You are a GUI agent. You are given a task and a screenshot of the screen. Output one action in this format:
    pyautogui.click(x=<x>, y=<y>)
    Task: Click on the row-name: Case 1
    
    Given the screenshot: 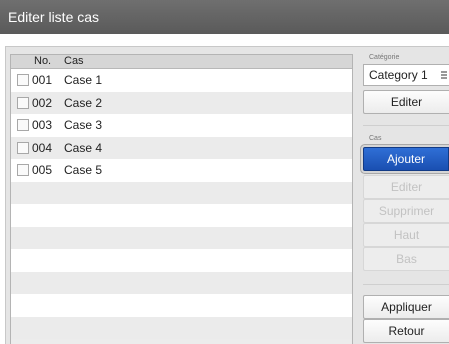 What is the action you would take?
    pyautogui.click(x=83, y=80)
    